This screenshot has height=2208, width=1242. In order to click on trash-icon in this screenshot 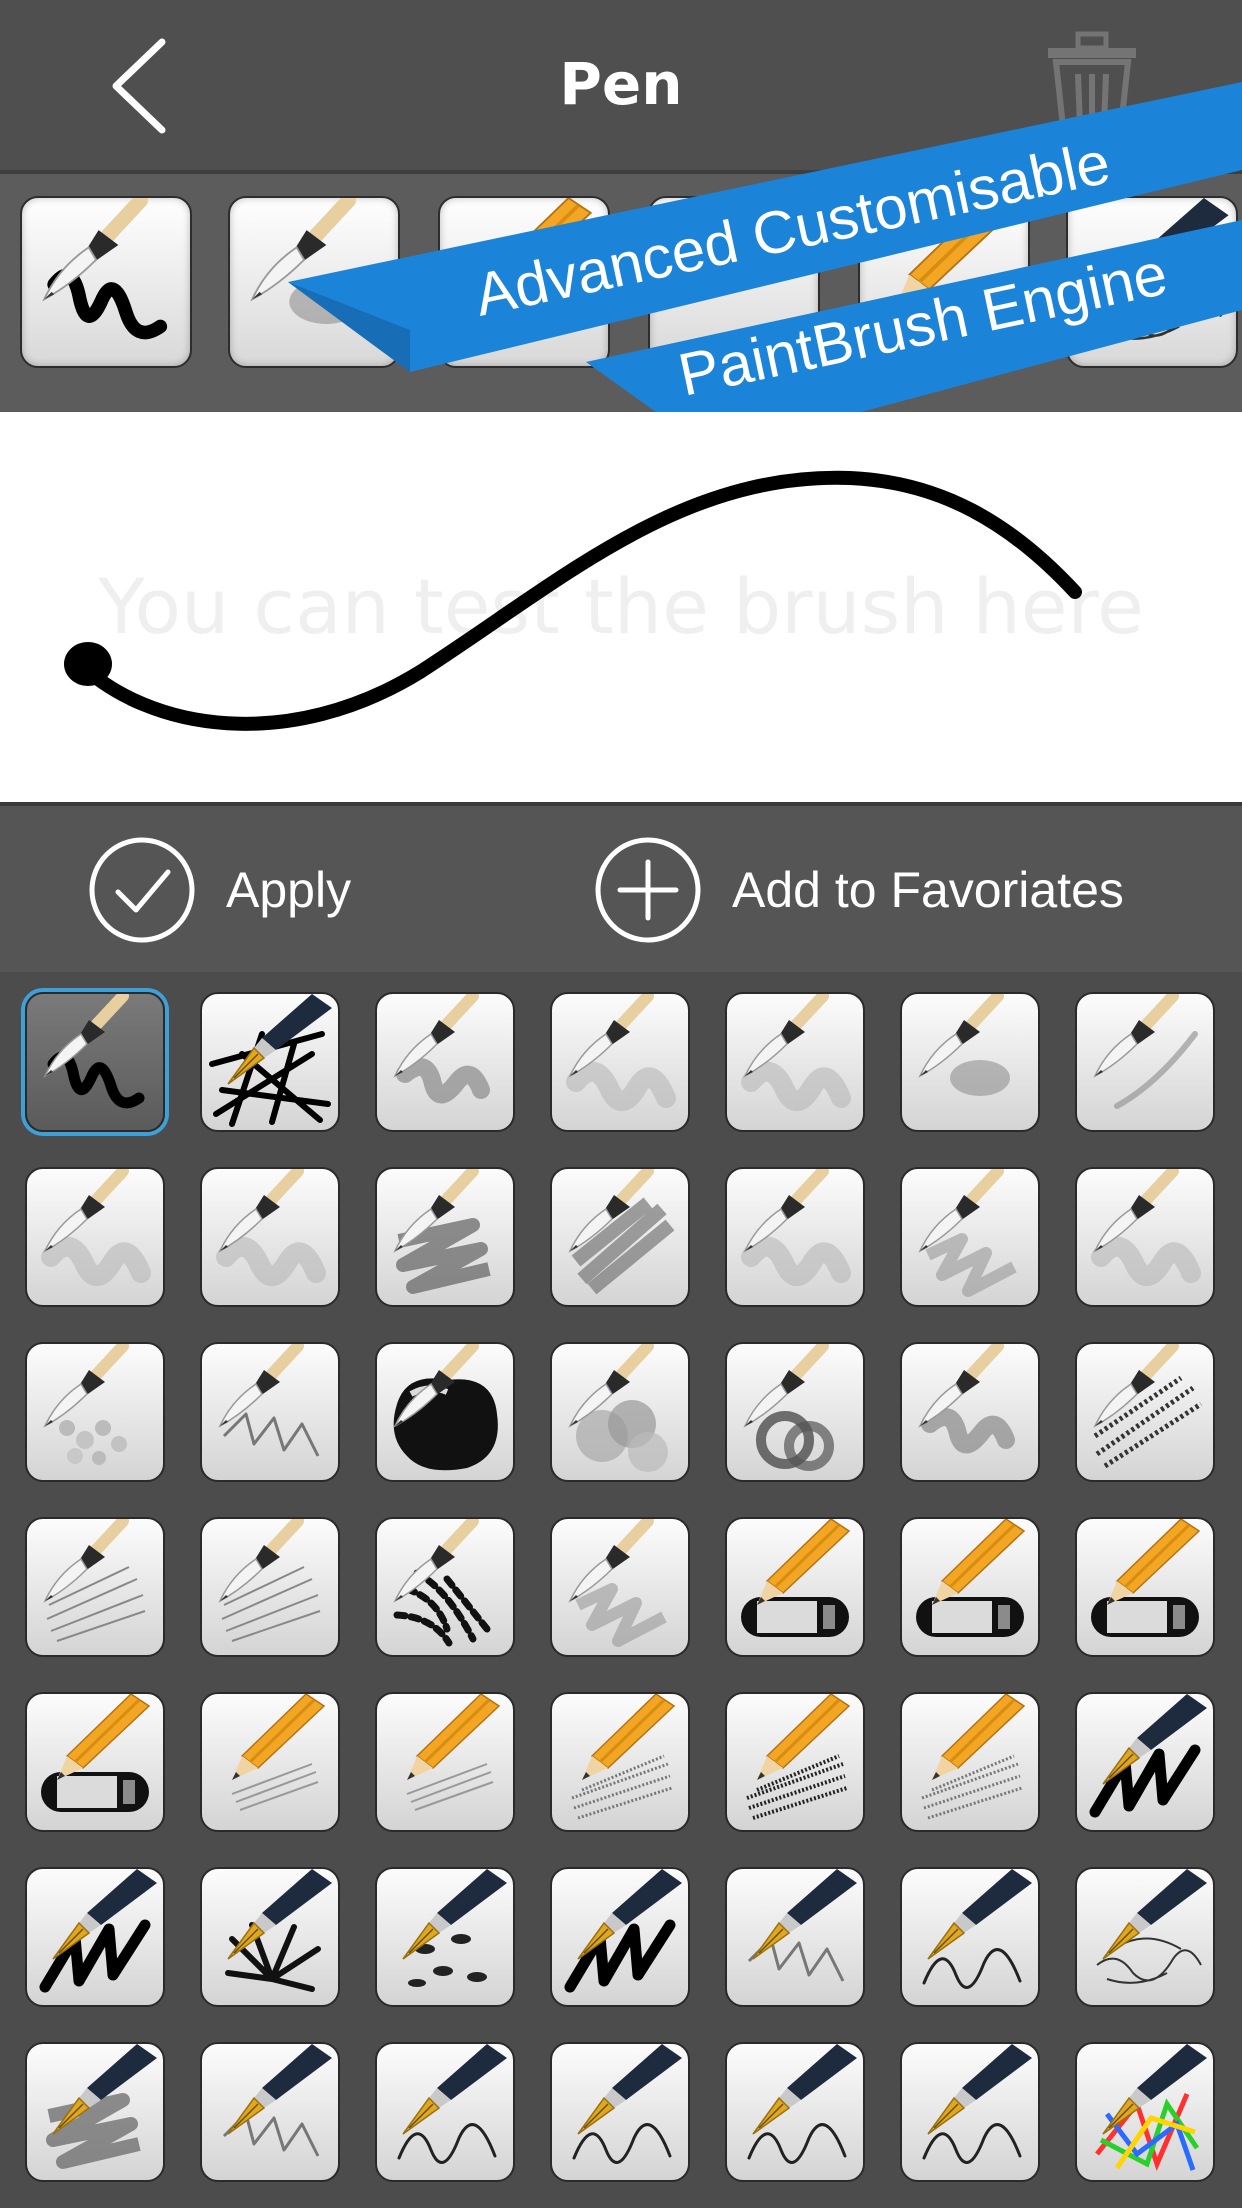, I will do `click(1092, 85)`.